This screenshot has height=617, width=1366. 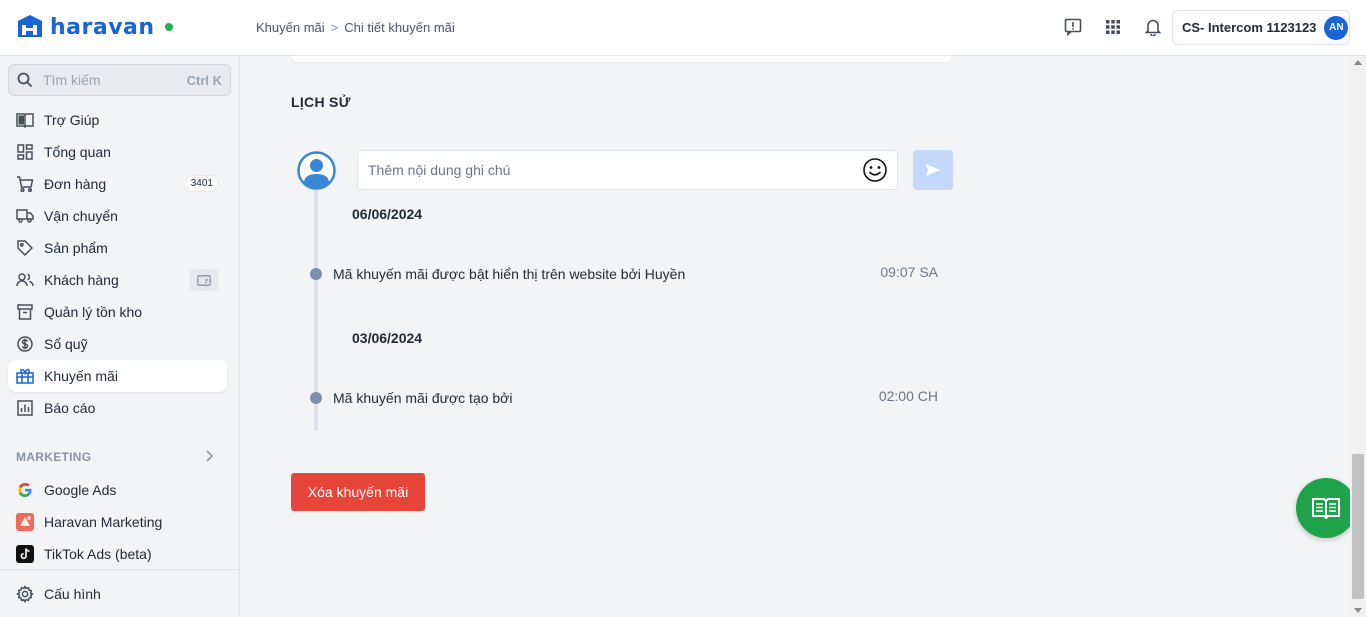 I want to click on sidebar-item-label: Haravan Marketing, so click(x=103, y=522).